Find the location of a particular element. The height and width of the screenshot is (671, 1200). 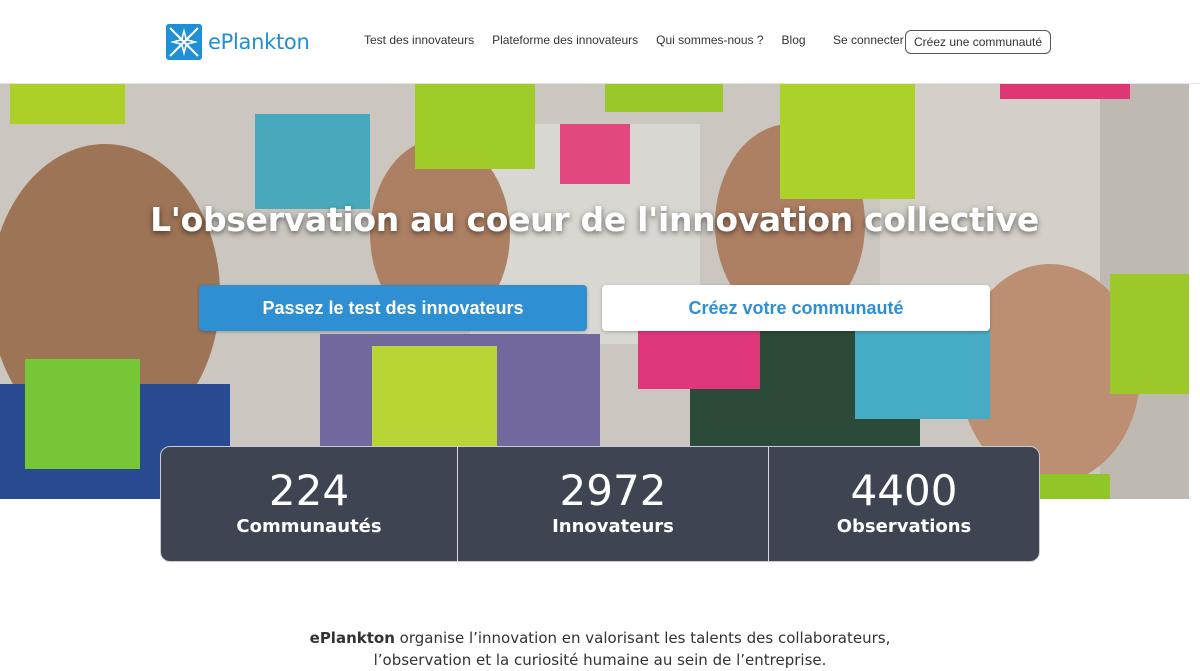

logo: ePlankton is located at coordinates (238, 42).